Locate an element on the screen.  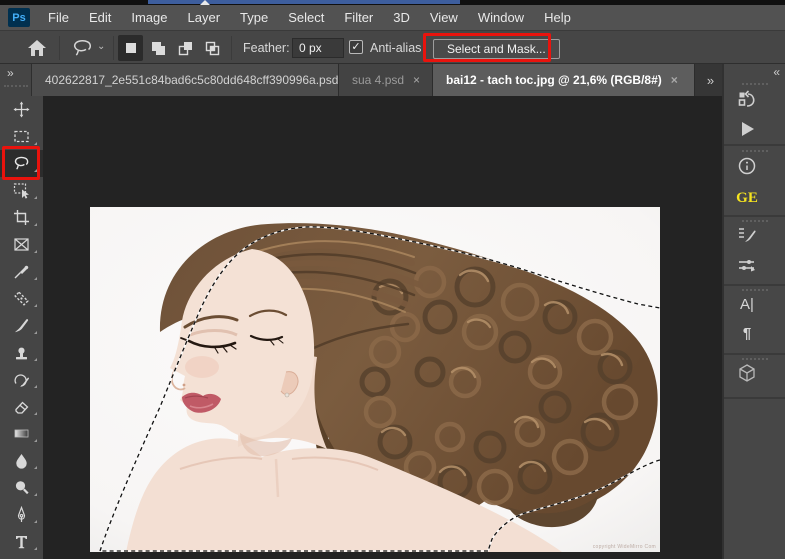
character-panel-icon: A| is located at coordinates (747, 304).